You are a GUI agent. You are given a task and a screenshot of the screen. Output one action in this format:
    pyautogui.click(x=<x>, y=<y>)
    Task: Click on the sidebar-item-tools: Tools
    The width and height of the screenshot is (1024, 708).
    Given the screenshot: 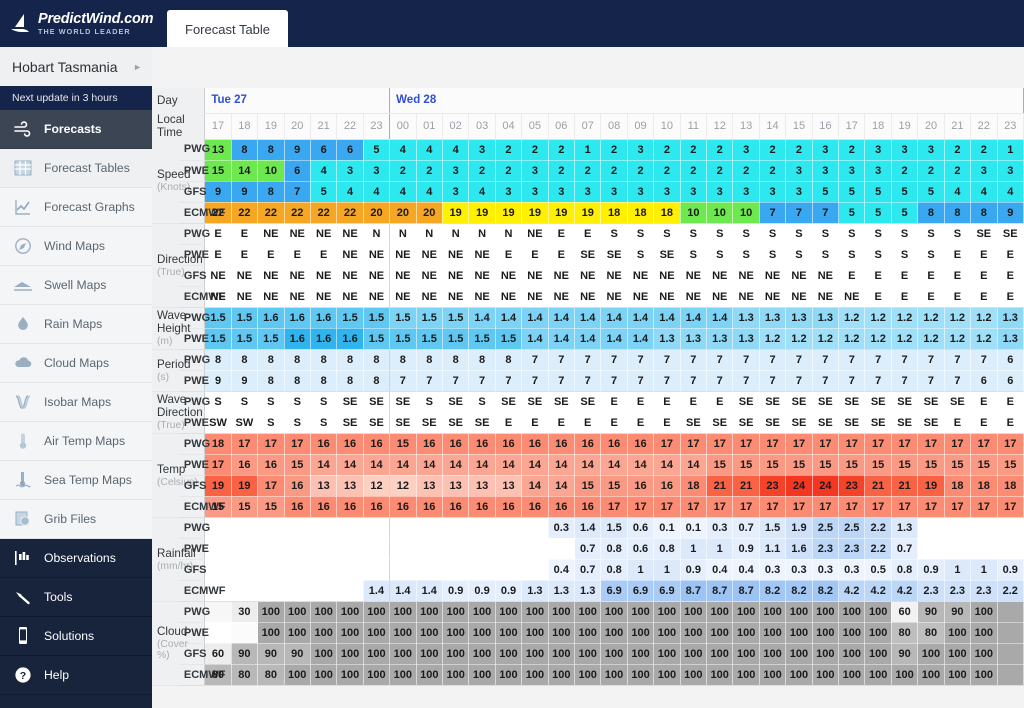 What is the action you would take?
    pyautogui.click(x=76, y=597)
    